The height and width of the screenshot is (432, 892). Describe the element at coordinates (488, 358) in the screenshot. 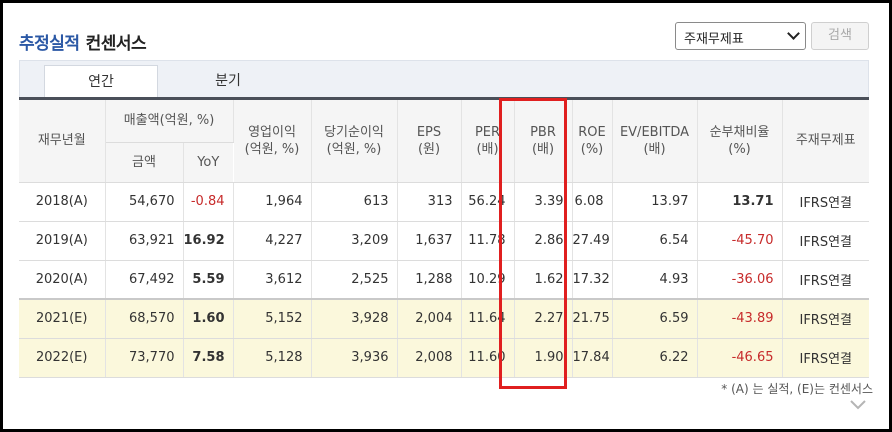

I see `cell-per: 11.60` at that location.